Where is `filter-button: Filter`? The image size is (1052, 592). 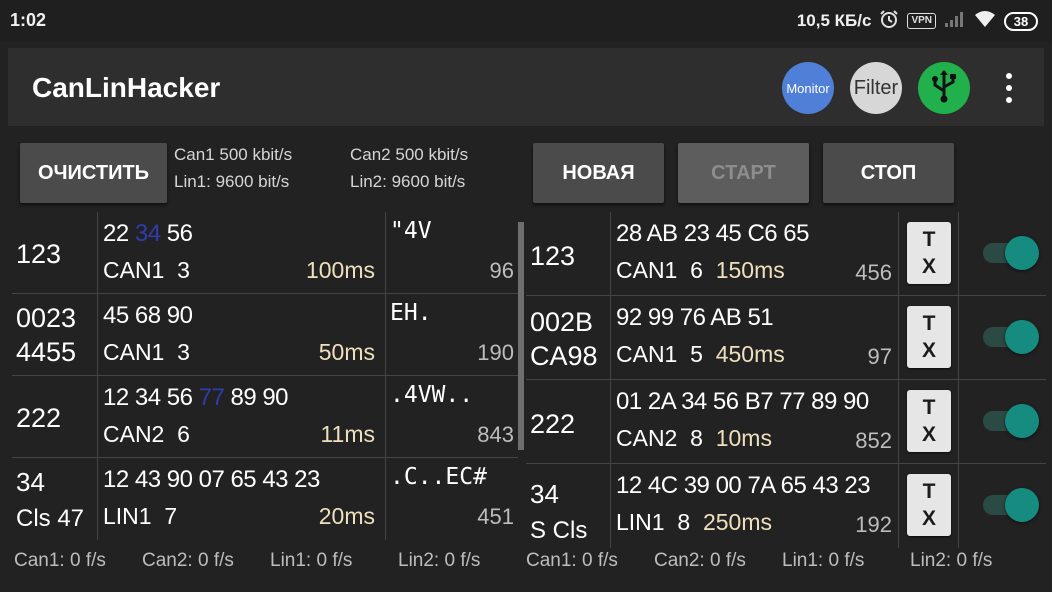 filter-button: Filter is located at coordinates (876, 88).